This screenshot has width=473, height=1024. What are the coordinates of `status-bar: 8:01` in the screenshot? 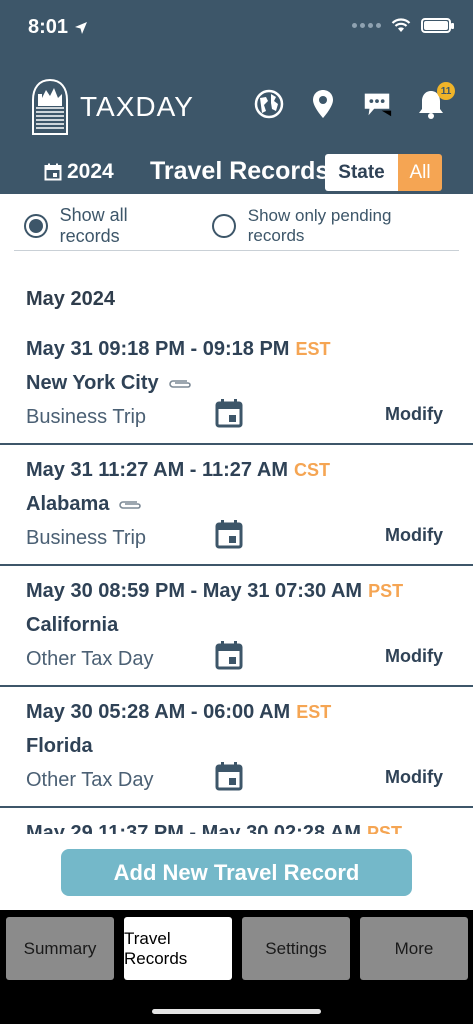 It's located at (236, 28).